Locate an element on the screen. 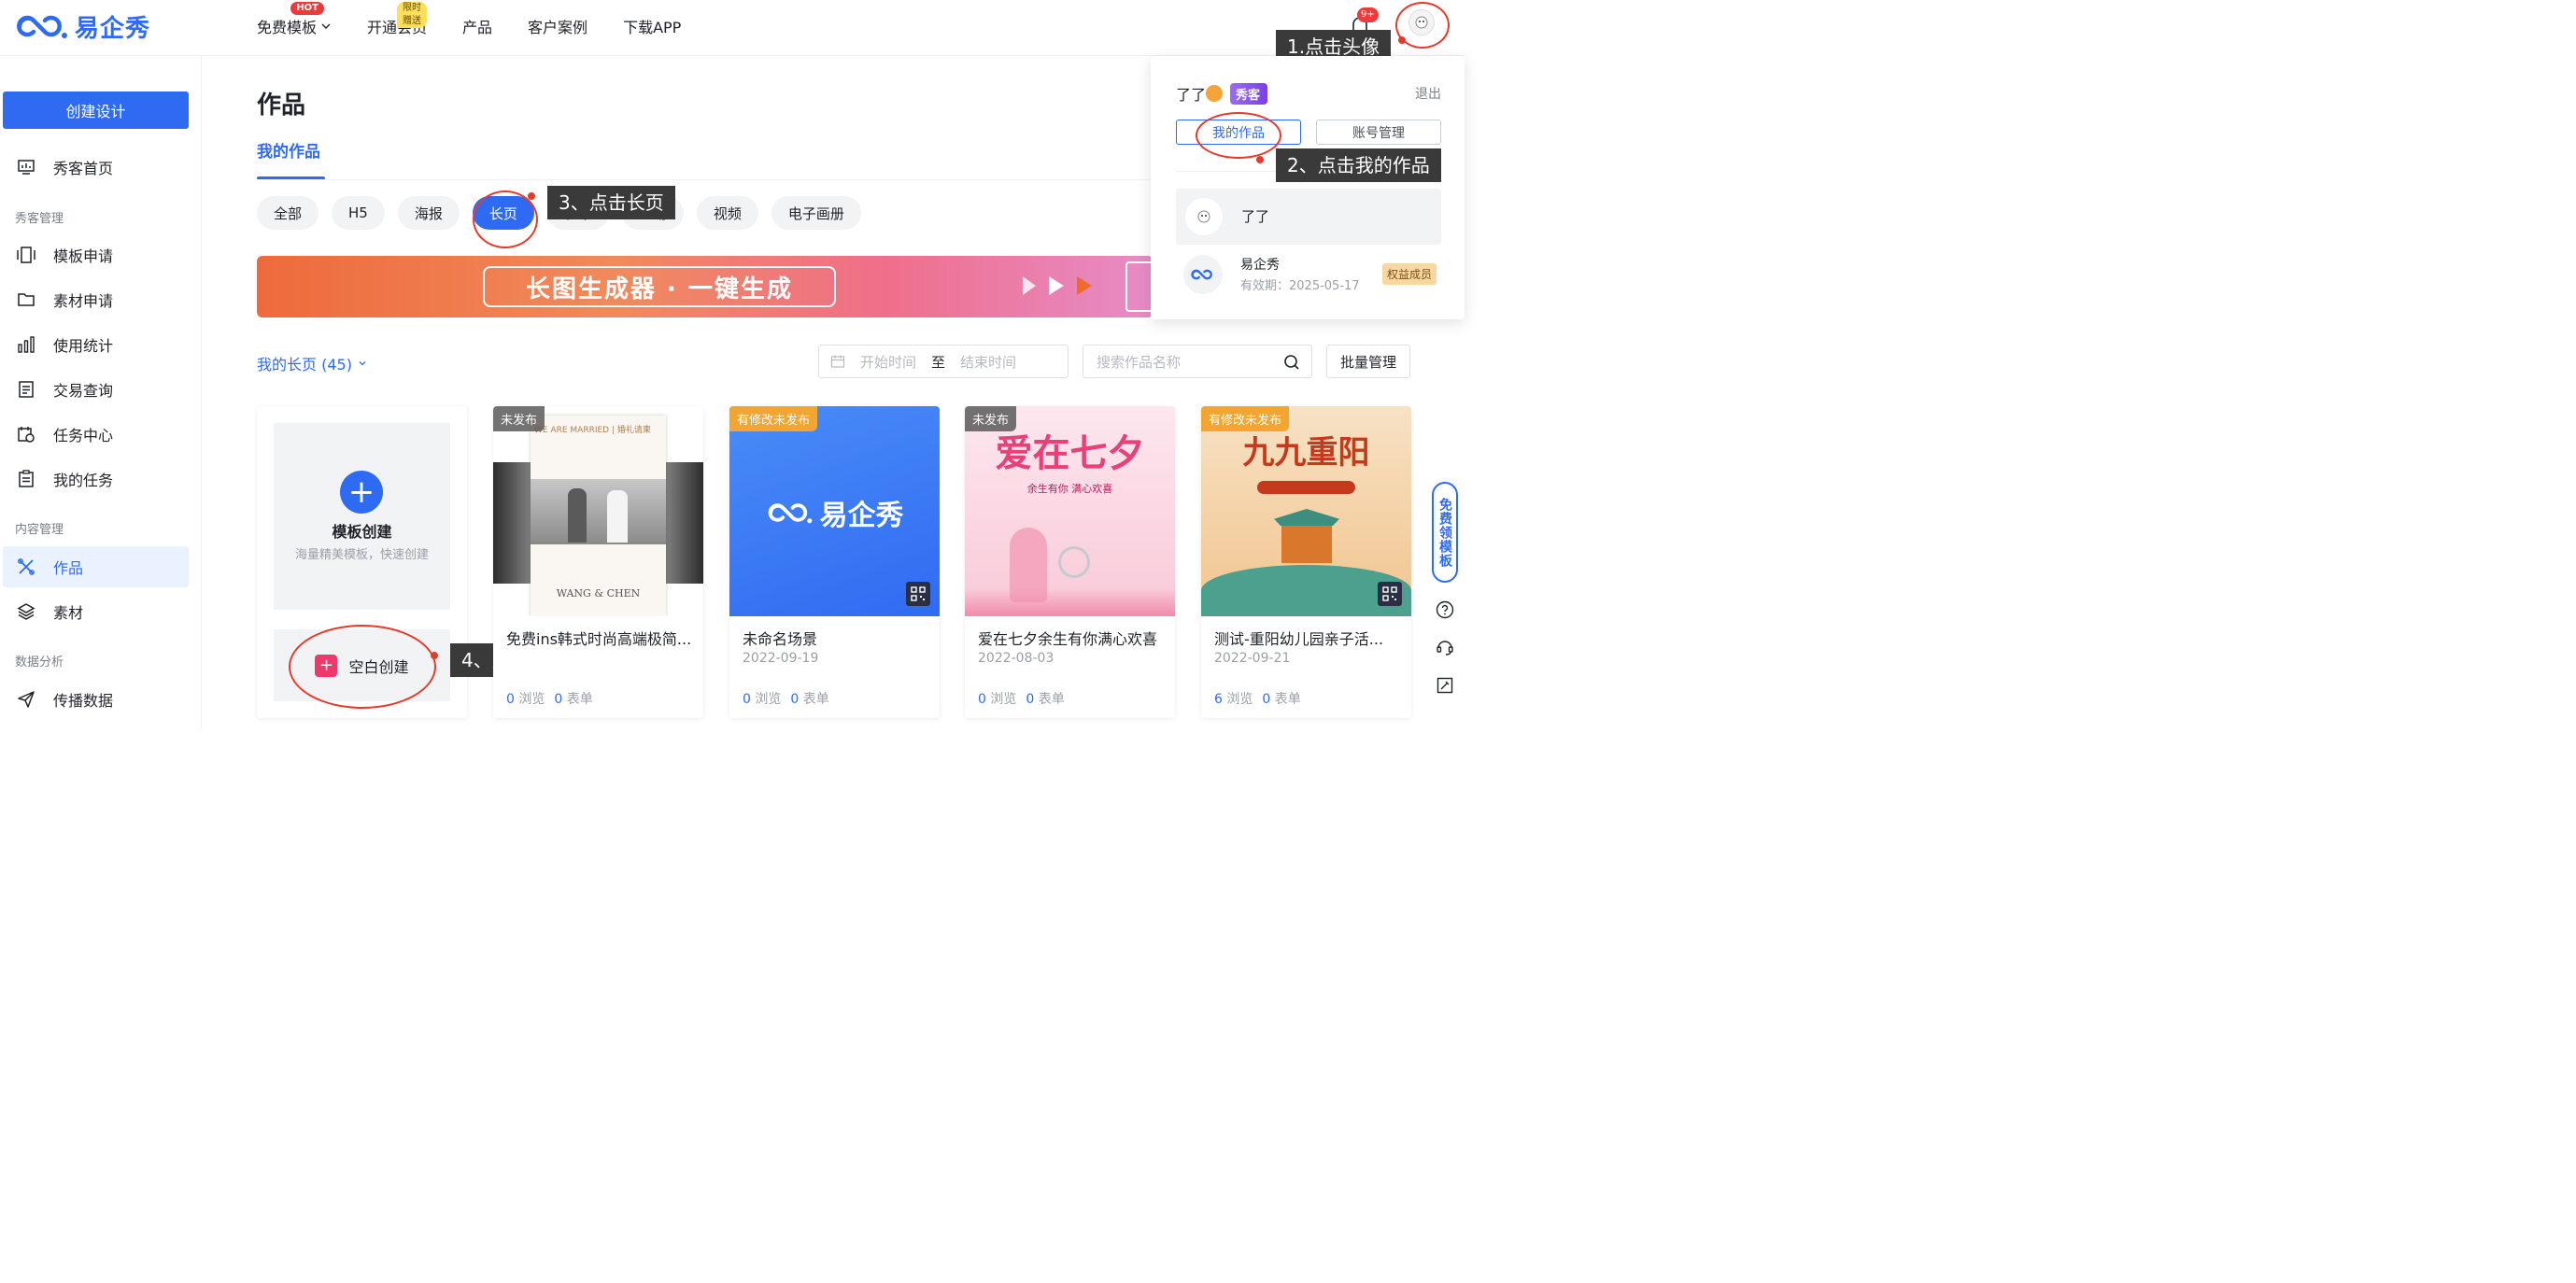  edit-note-icon is located at coordinates (1445, 686).